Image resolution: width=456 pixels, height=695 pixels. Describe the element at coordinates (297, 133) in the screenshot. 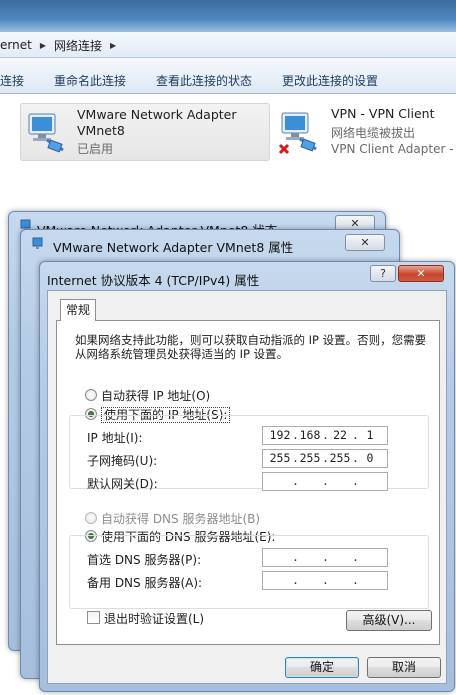

I see `network-adapter-disconnected-icon` at that location.